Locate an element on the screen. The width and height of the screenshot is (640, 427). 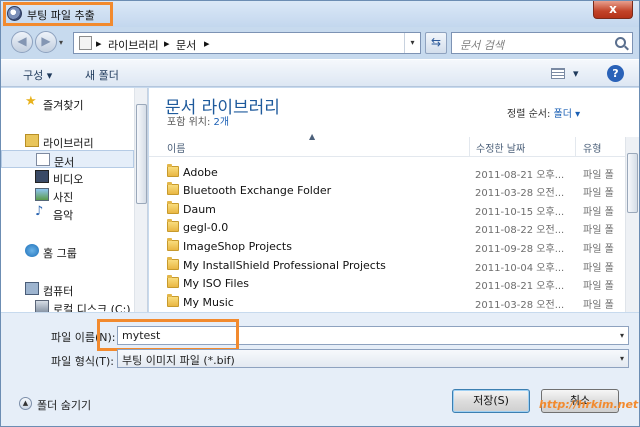
help-icon: ? is located at coordinates (615, 73).